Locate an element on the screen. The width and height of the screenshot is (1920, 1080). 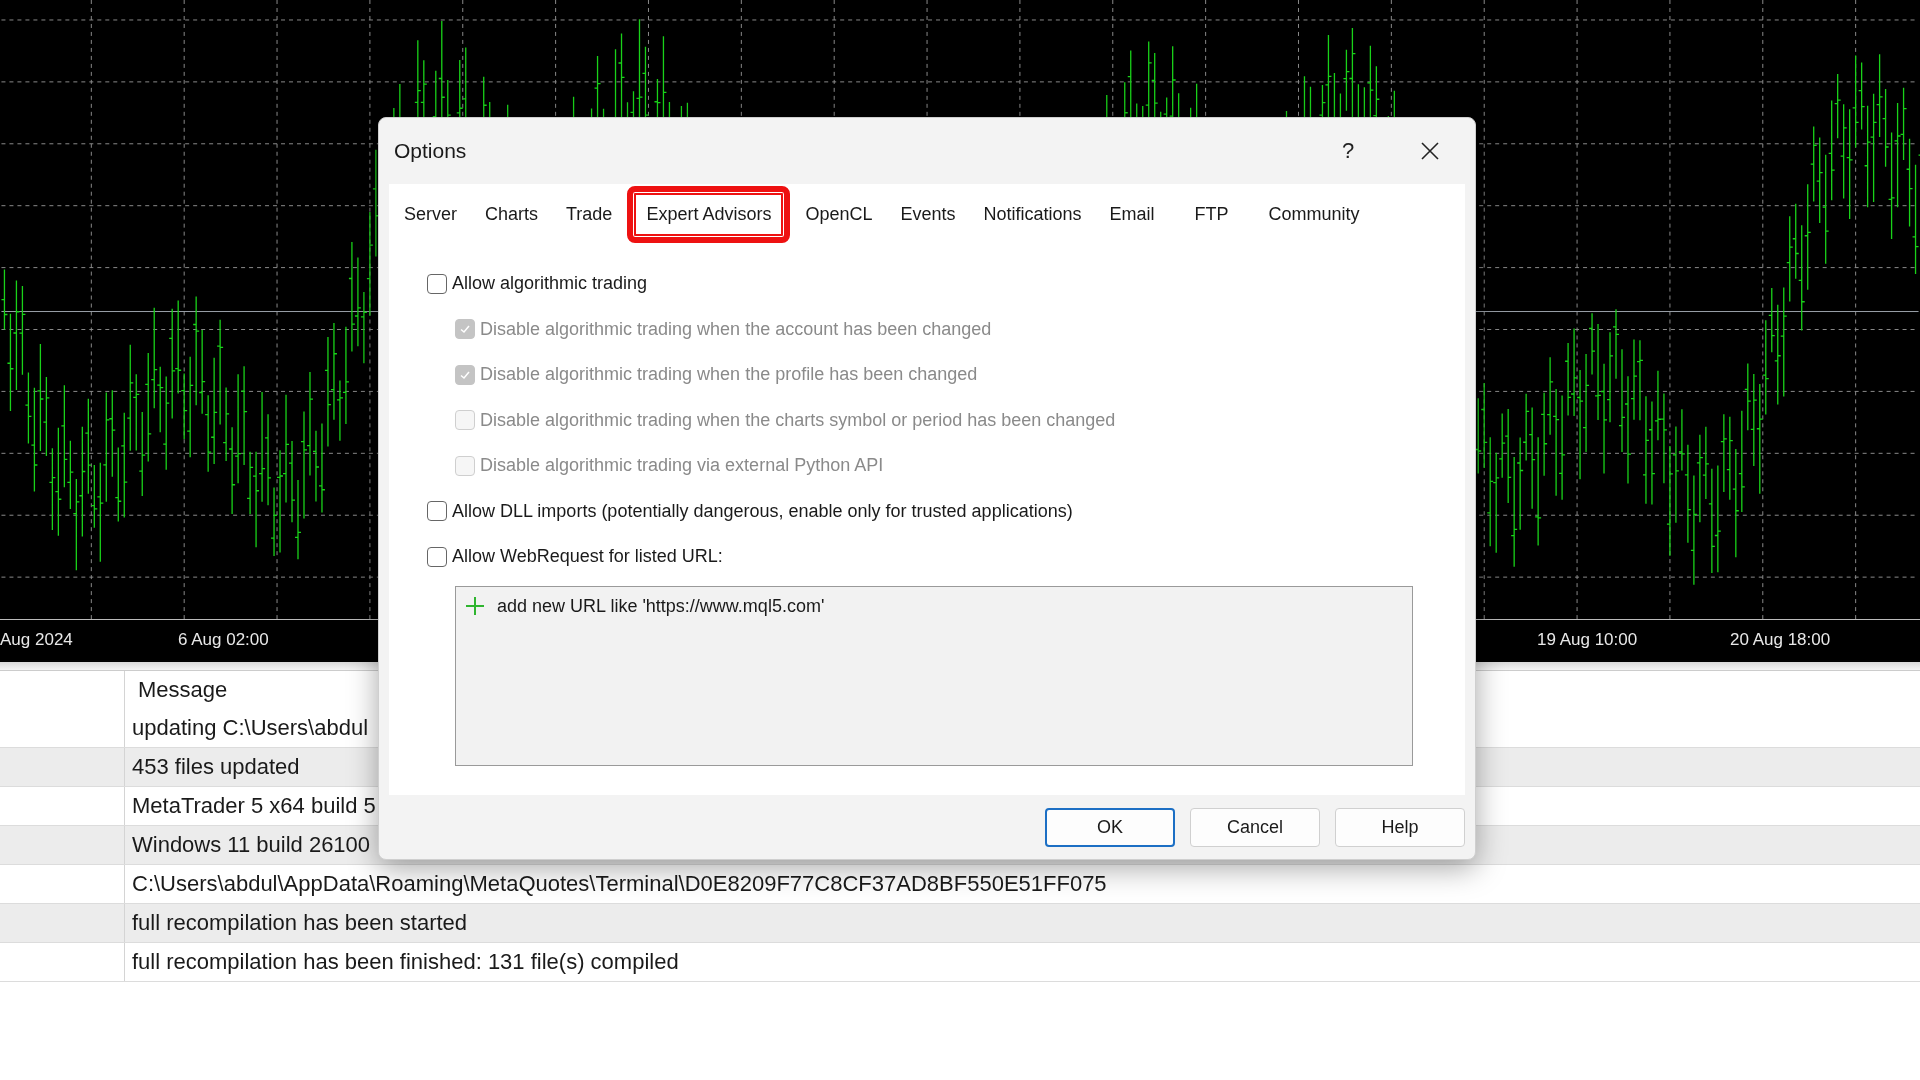
option-label: Allow algorithmic trading is located at coordinates (550, 284).